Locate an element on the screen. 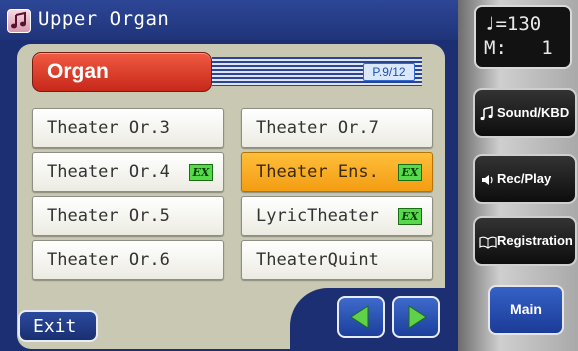  tone-label: Theater Or.4 is located at coordinates (108, 172).